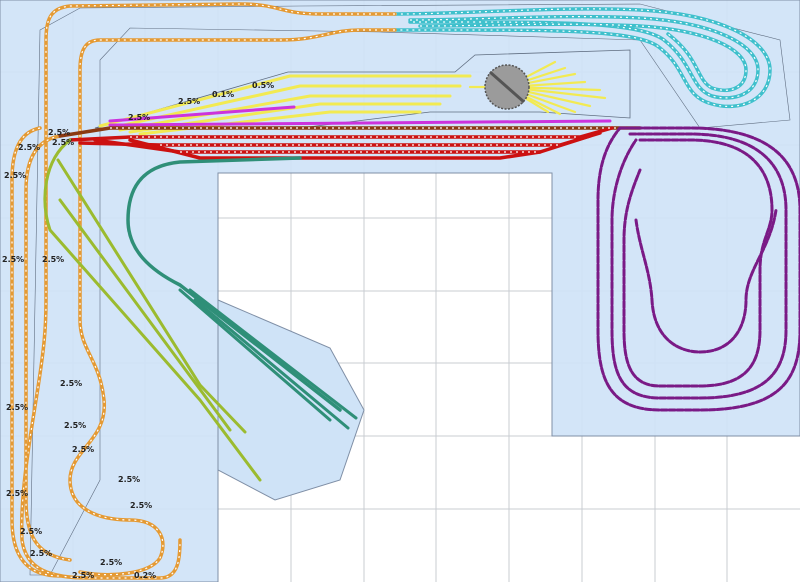 The height and width of the screenshot is (582, 800). Describe the element at coordinates (507, 87) in the screenshot. I see `turntable-icon` at that location.